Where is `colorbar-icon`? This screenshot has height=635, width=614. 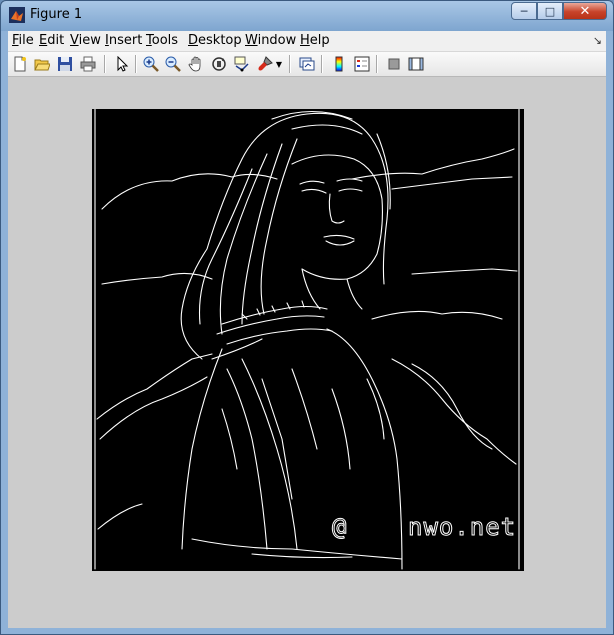 colorbar-icon is located at coordinates (339, 64).